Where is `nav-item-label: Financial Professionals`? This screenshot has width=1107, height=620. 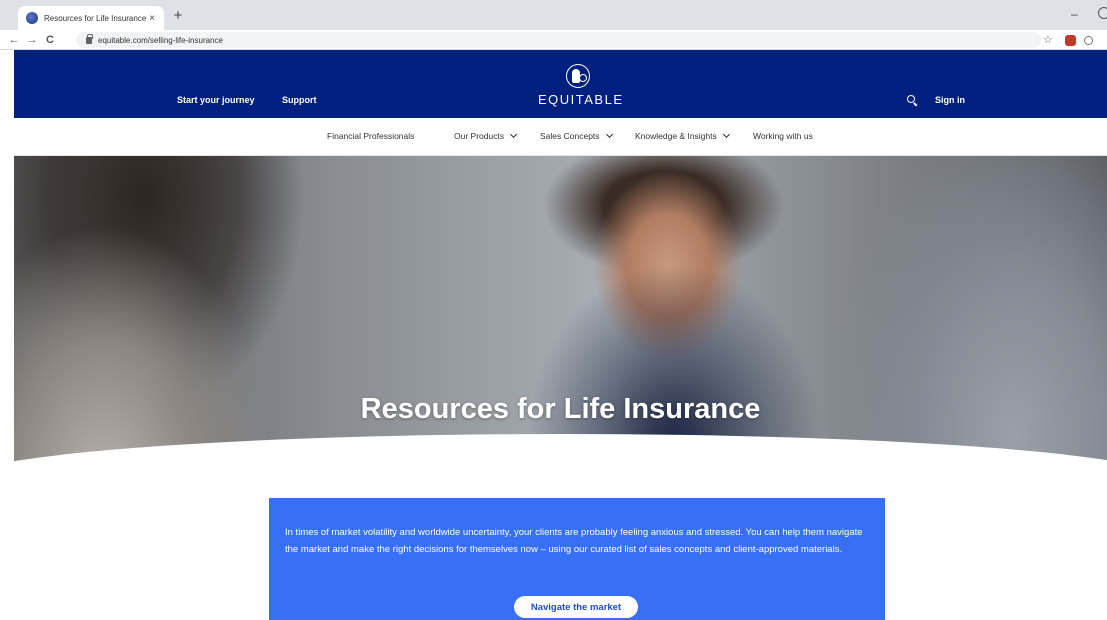
nav-item-label: Financial Professionals is located at coordinates (371, 136).